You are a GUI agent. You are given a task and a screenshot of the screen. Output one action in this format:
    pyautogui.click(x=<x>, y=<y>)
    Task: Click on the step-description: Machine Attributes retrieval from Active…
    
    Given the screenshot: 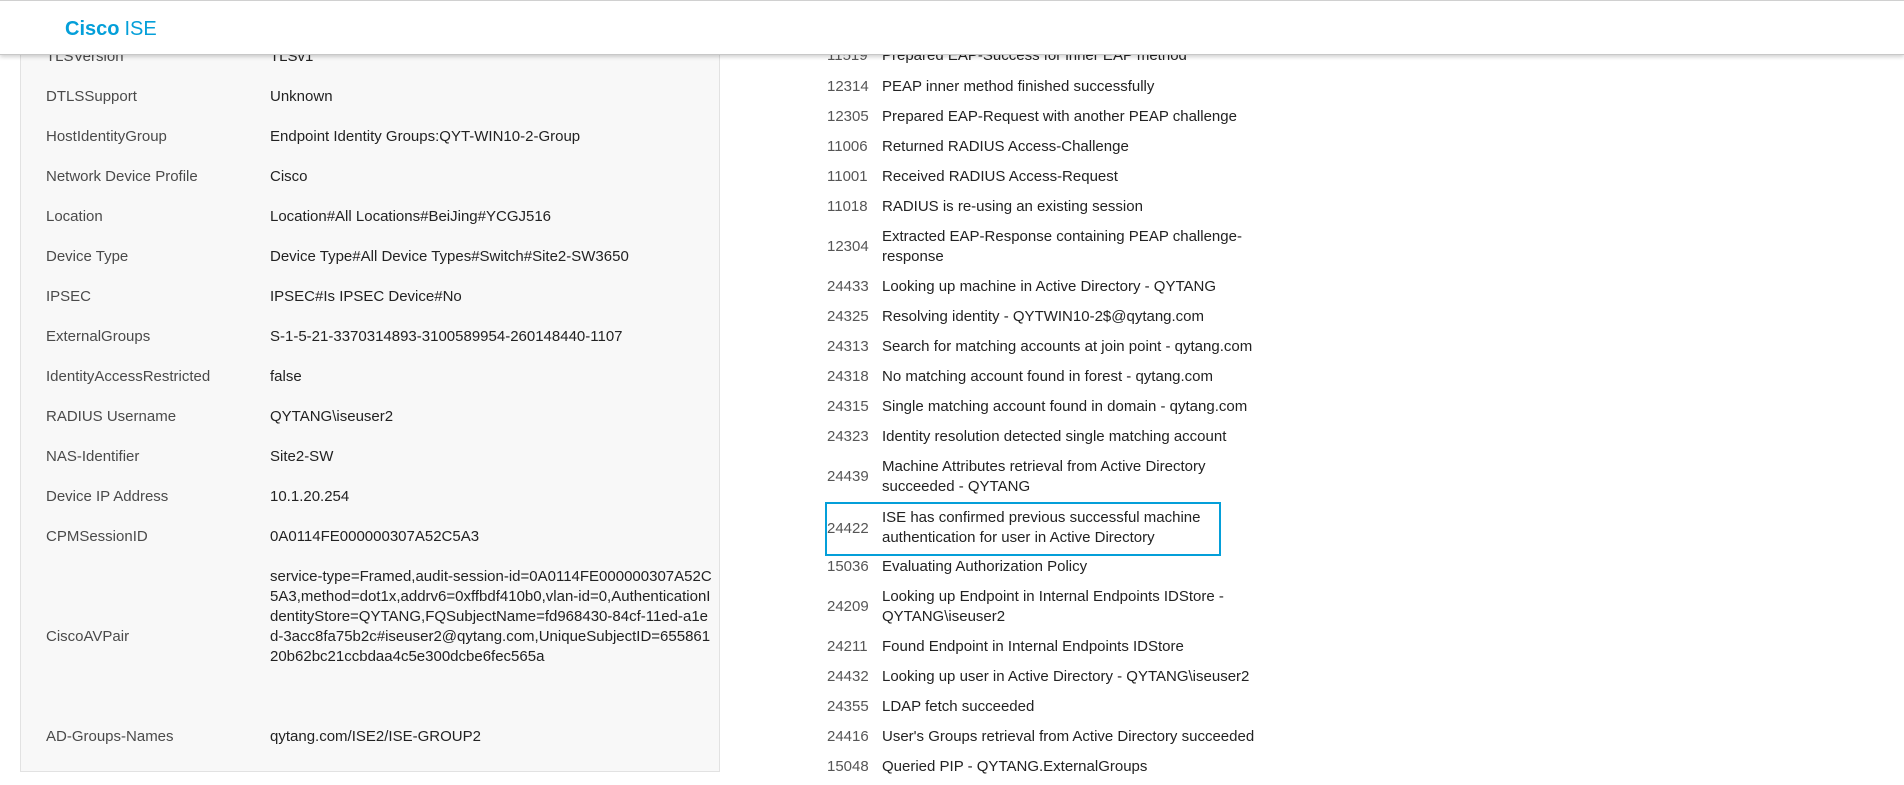 What is the action you would take?
    pyautogui.click(x=1044, y=476)
    